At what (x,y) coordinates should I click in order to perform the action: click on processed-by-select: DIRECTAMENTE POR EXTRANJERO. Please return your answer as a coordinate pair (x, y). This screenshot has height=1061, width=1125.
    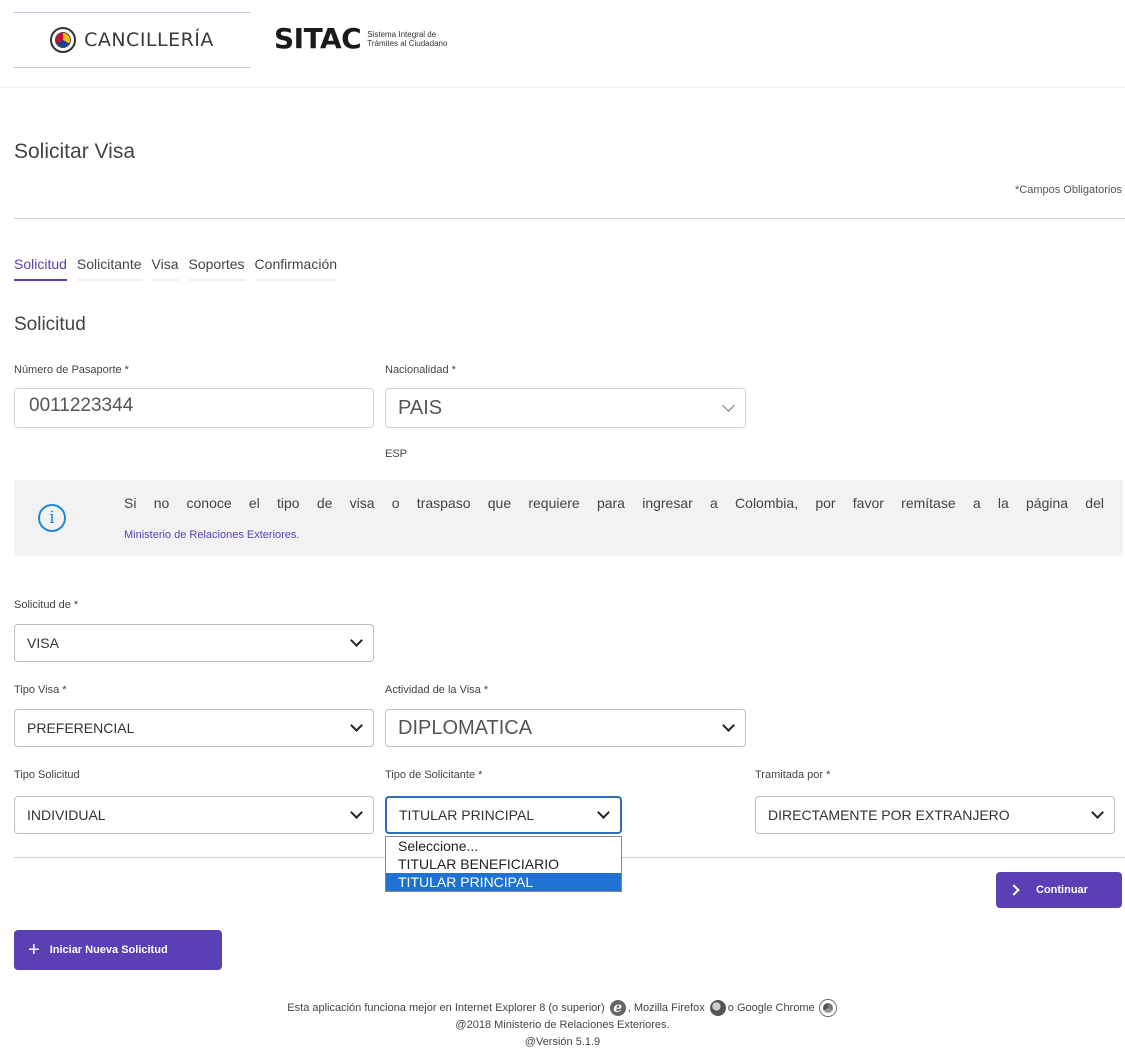
    Looking at the image, I should click on (935, 815).